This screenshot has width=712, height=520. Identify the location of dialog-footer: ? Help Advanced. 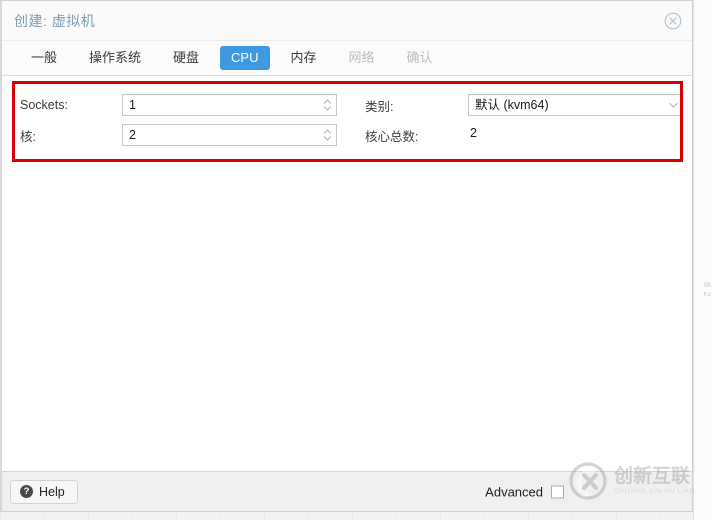
(347, 491).